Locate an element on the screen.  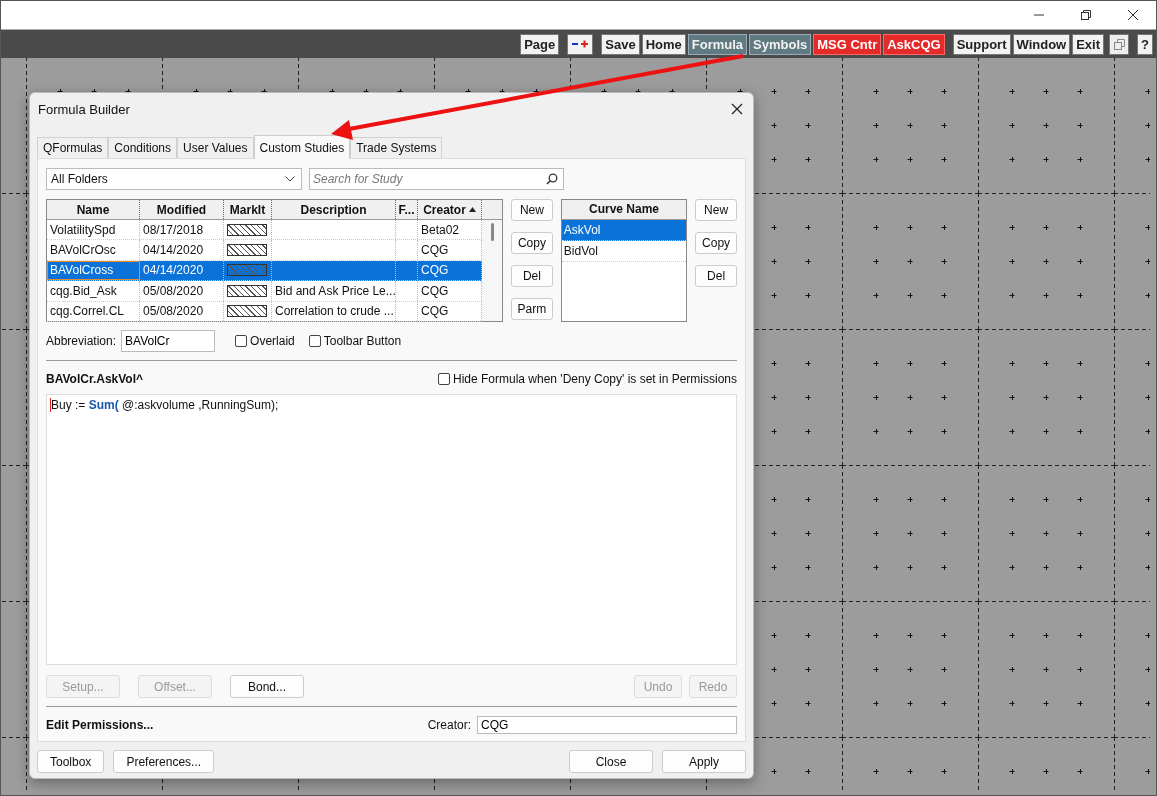
abbreviation-field: BAVolCr is located at coordinates (168, 341).